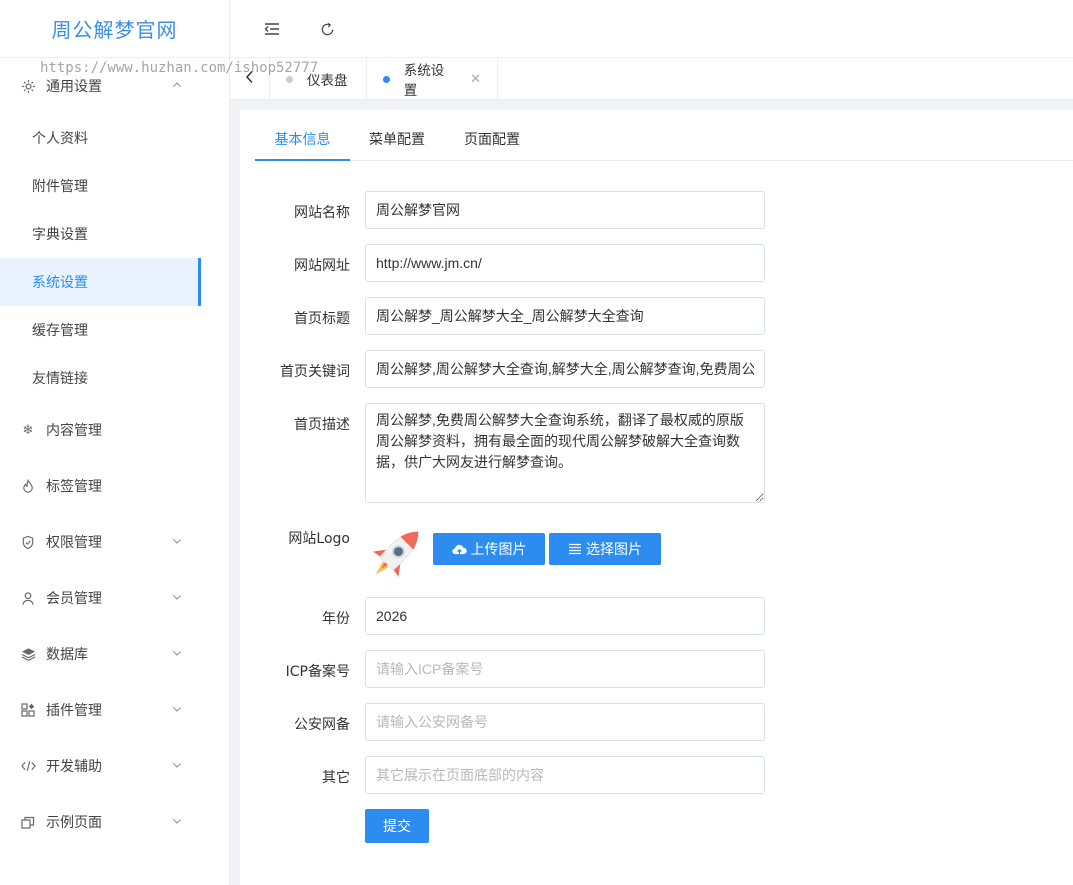  Describe the element at coordinates (397, 826) in the screenshot. I see `submit-button: 提交` at that location.